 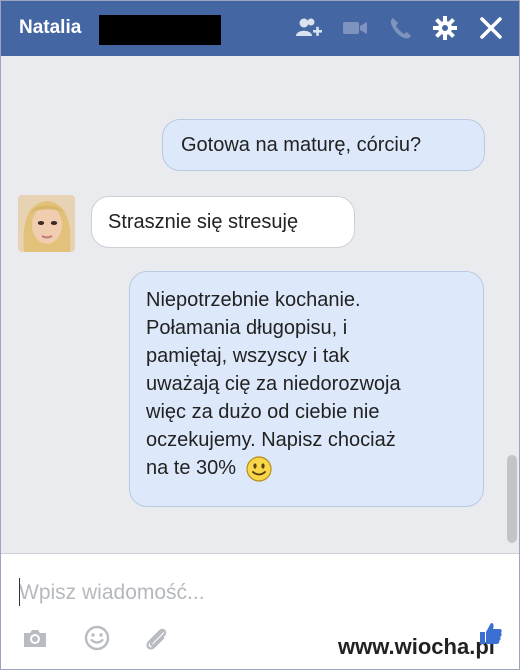 What do you see at coordinates (445, 28) in the screenshot?
I see `gear-icon` at bounding box center [445, 28].